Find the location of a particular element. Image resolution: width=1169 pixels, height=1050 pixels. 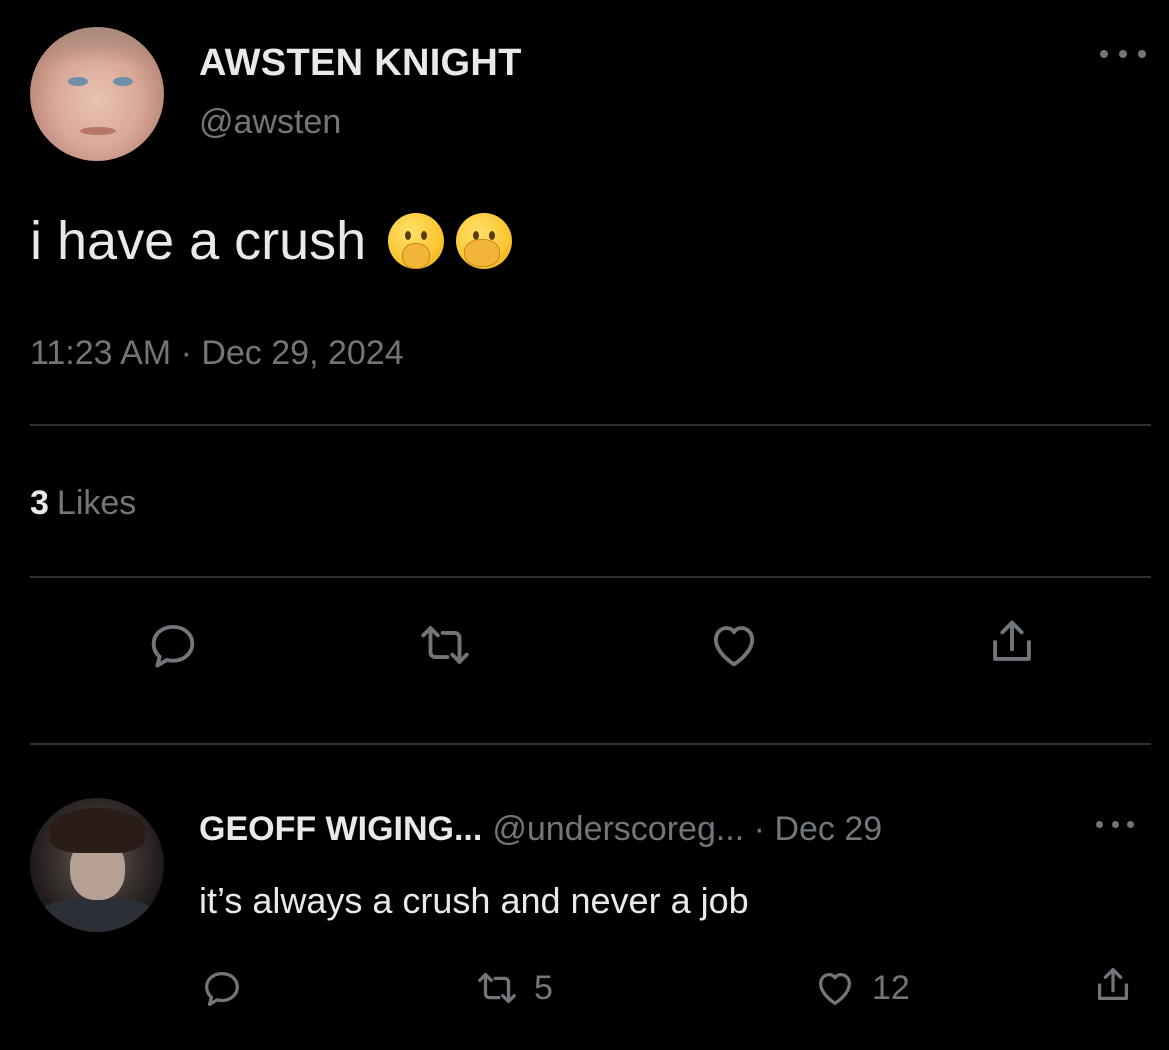

retweet-count: 5 is located at coordinates (543, 987).